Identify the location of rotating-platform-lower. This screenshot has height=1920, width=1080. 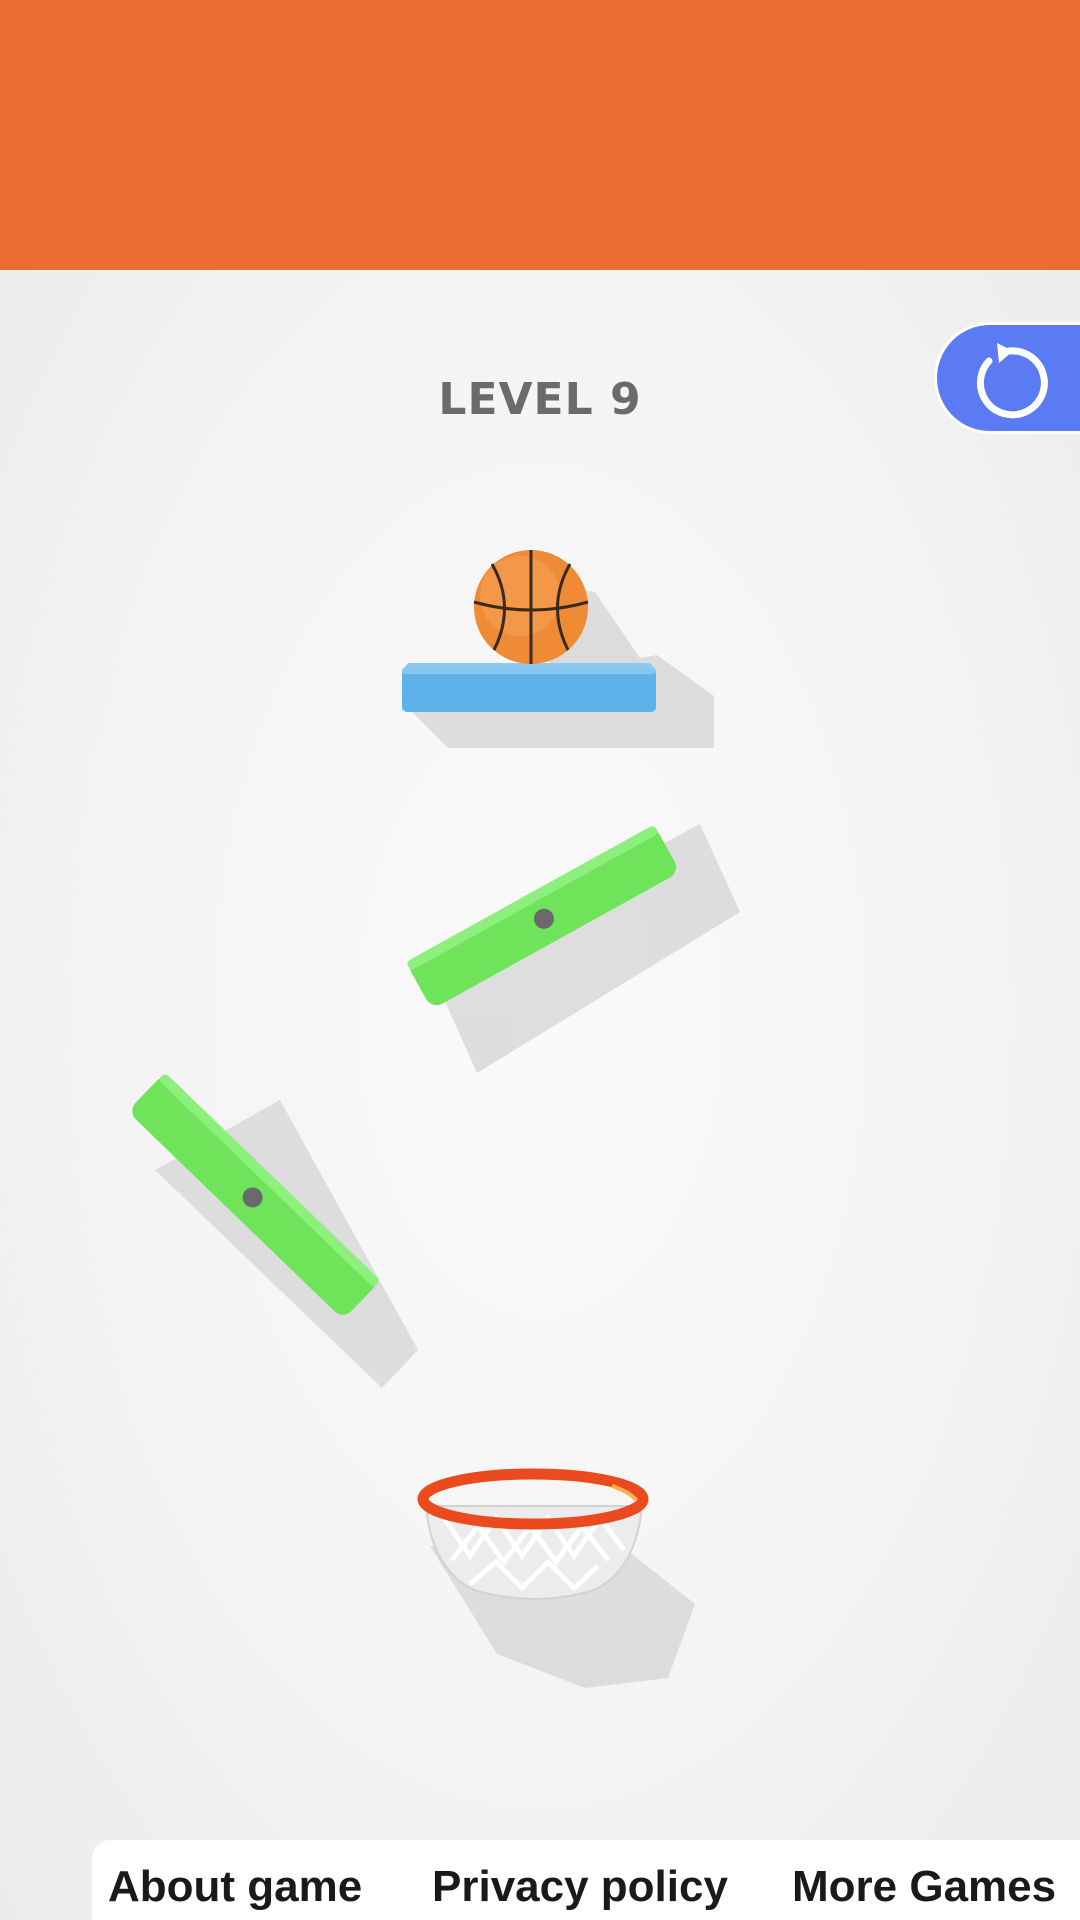
(253, 1195).